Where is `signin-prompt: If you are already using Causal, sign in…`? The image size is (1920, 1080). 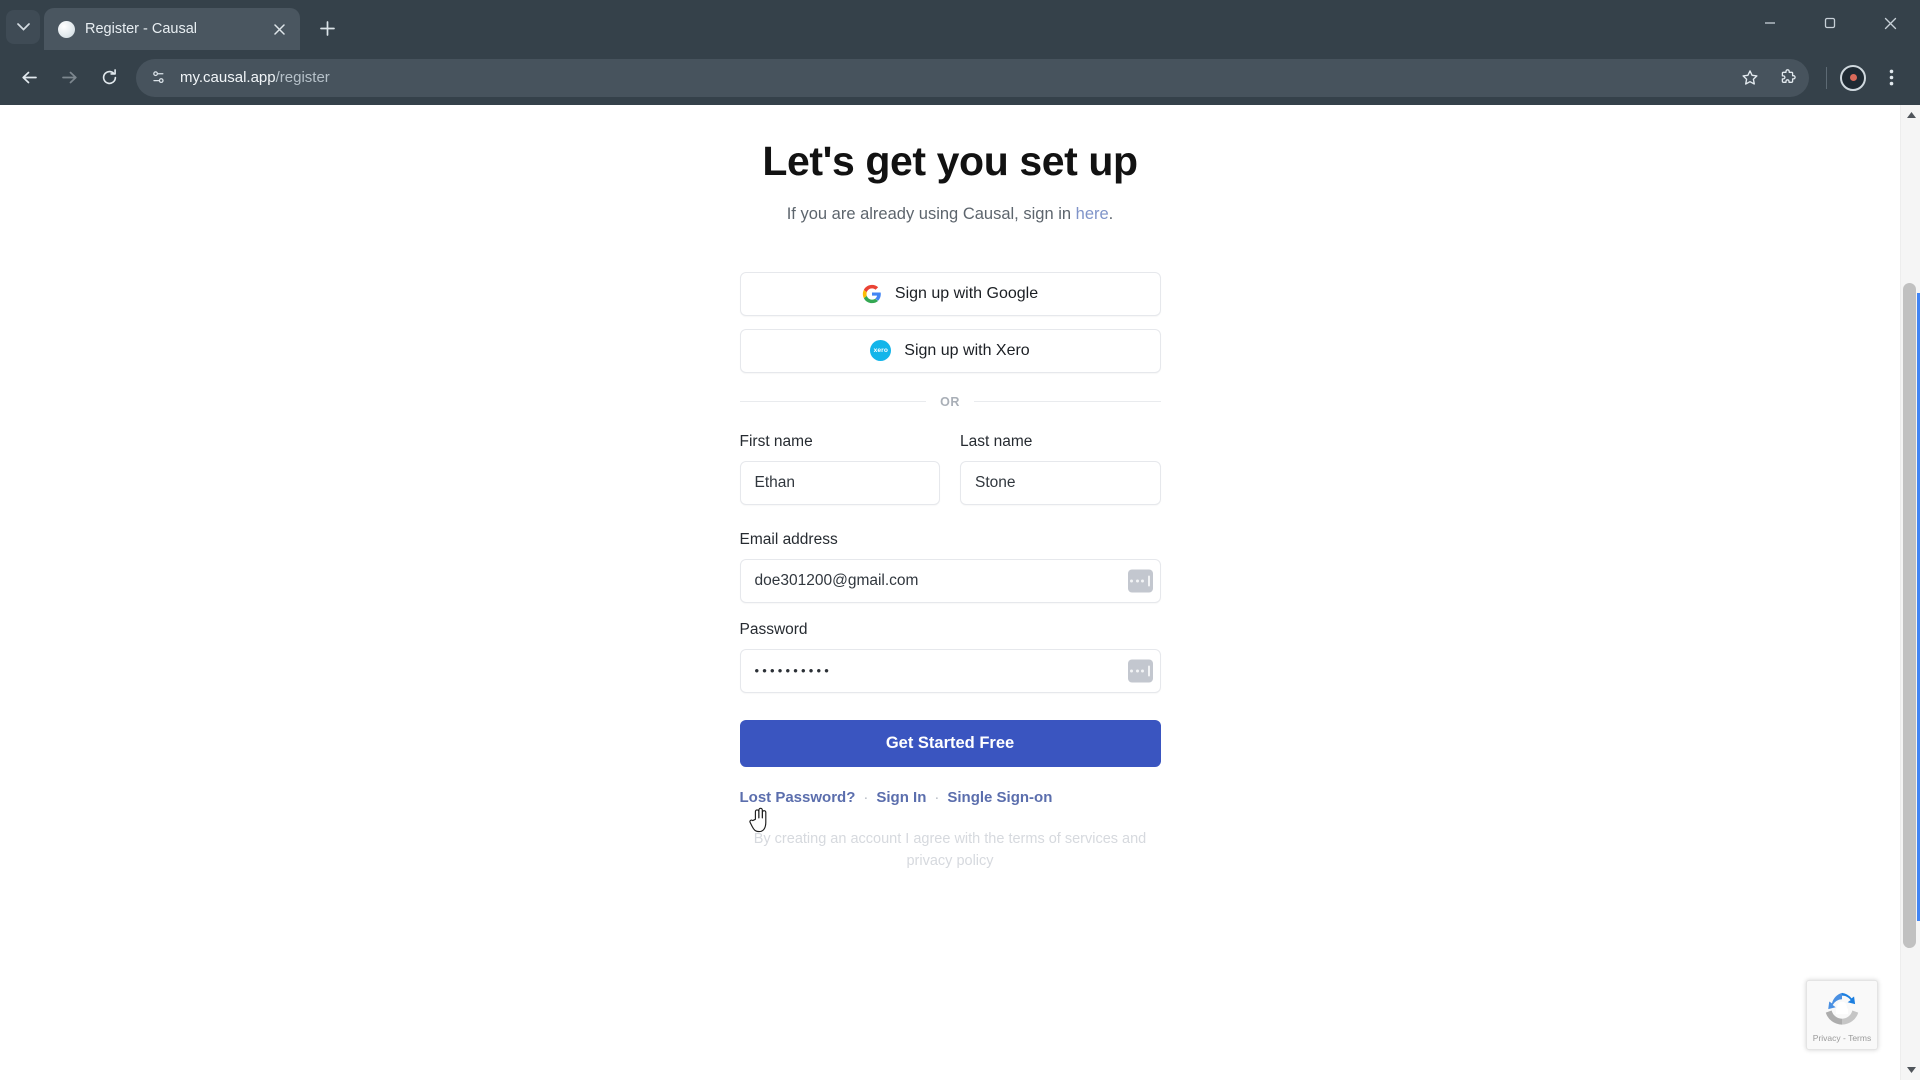 signin-prompt: If you are already using Causal, sign in… is located at coordinates (950, 214).